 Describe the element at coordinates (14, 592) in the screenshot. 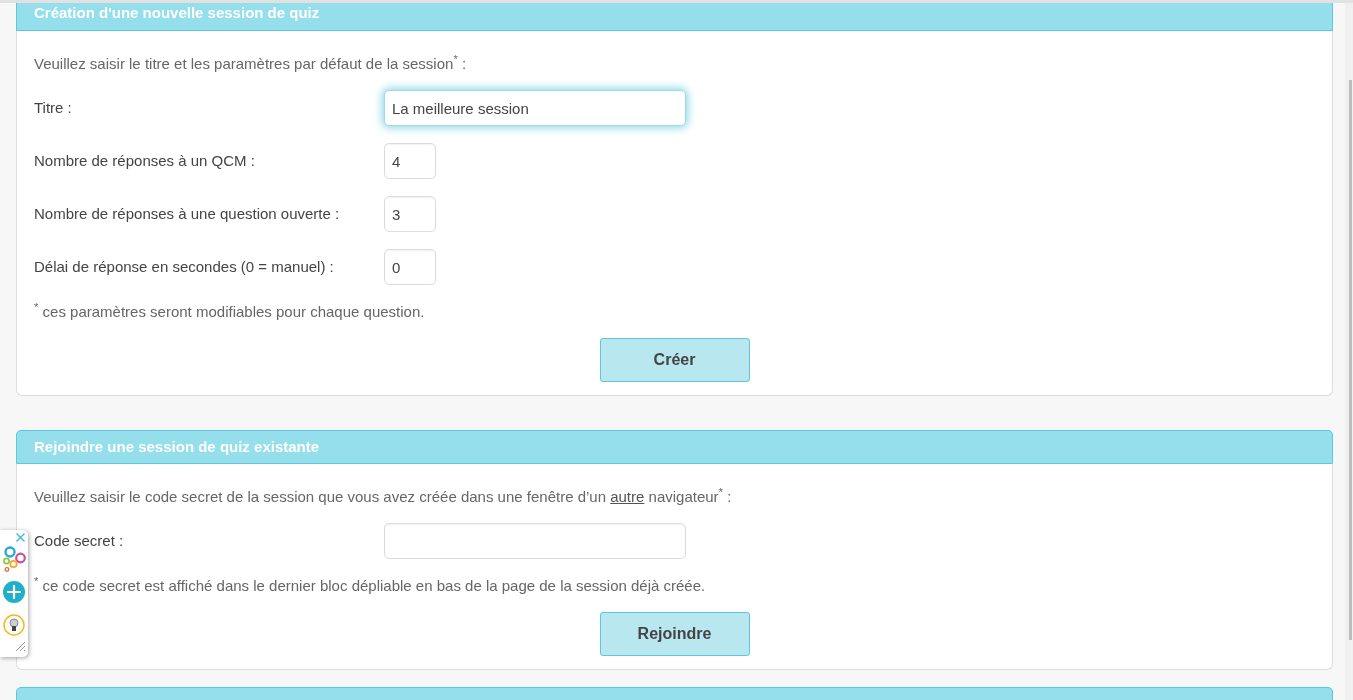

I see `plus-icon` at that location.